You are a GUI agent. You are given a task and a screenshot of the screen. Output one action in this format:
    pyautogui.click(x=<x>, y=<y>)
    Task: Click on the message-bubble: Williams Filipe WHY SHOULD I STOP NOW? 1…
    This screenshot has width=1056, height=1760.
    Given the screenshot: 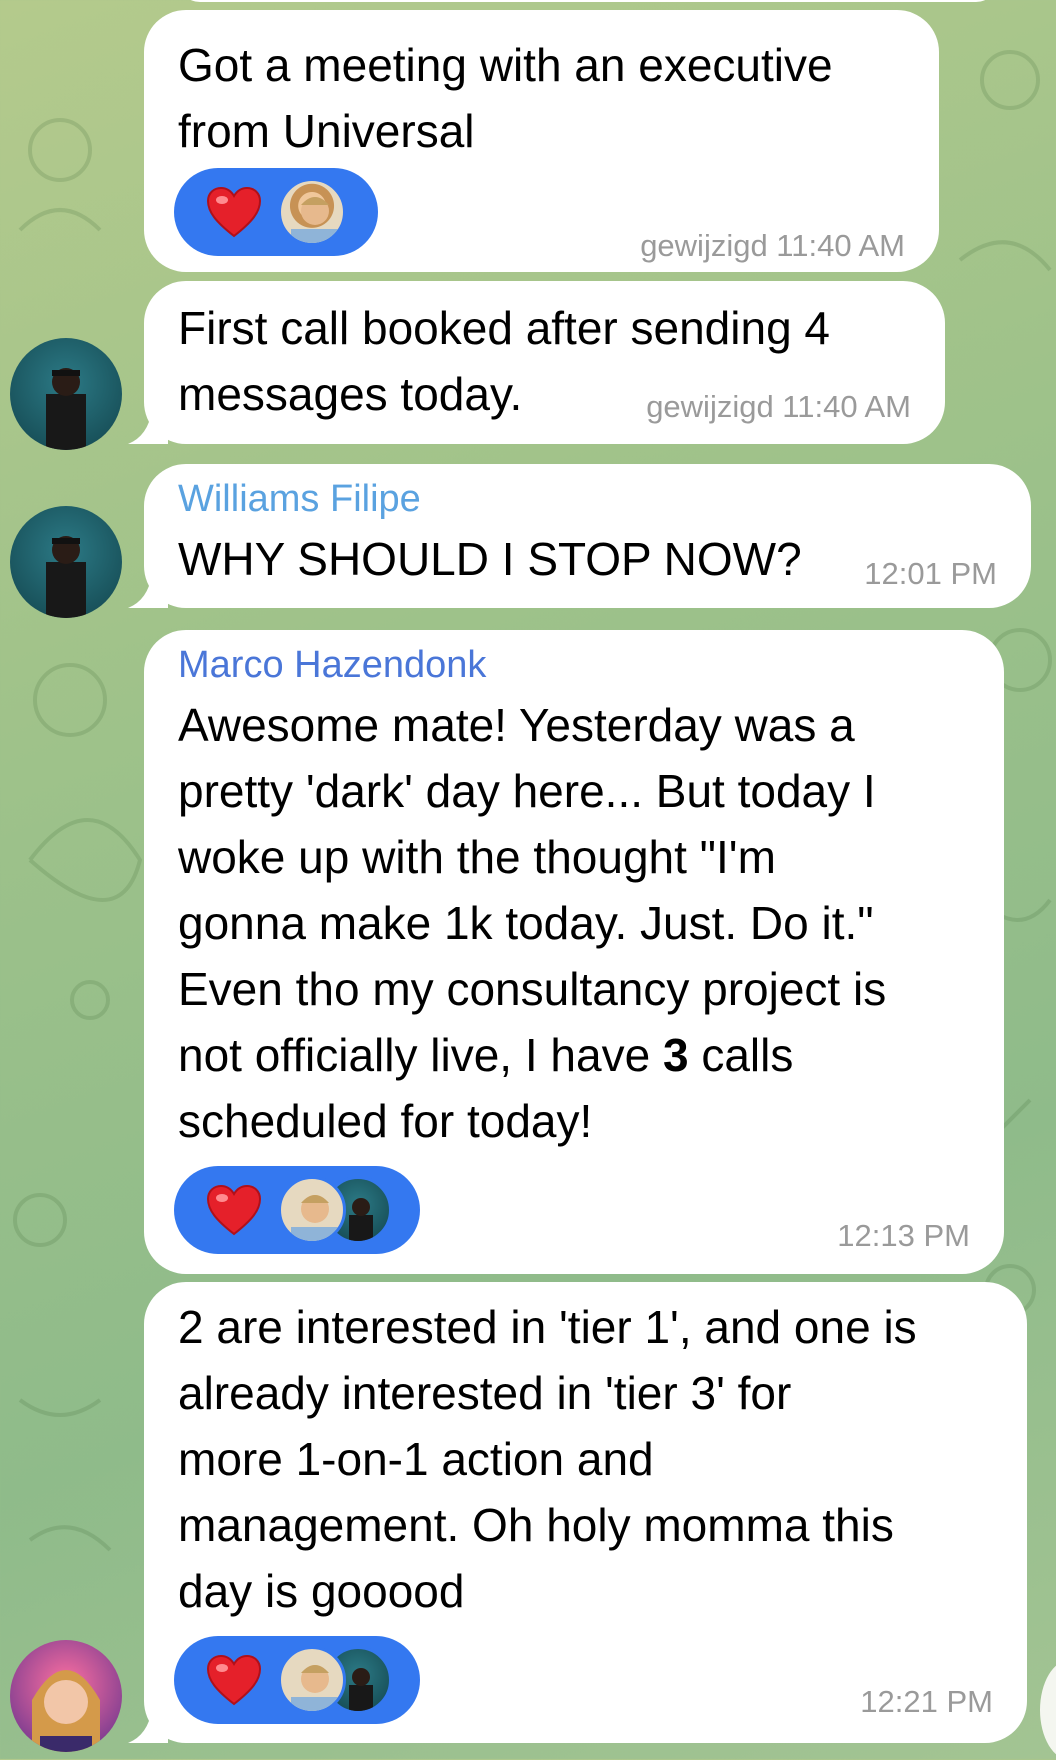 What is the action you would take?
    pyautogui.click(x=579, y=536)
    